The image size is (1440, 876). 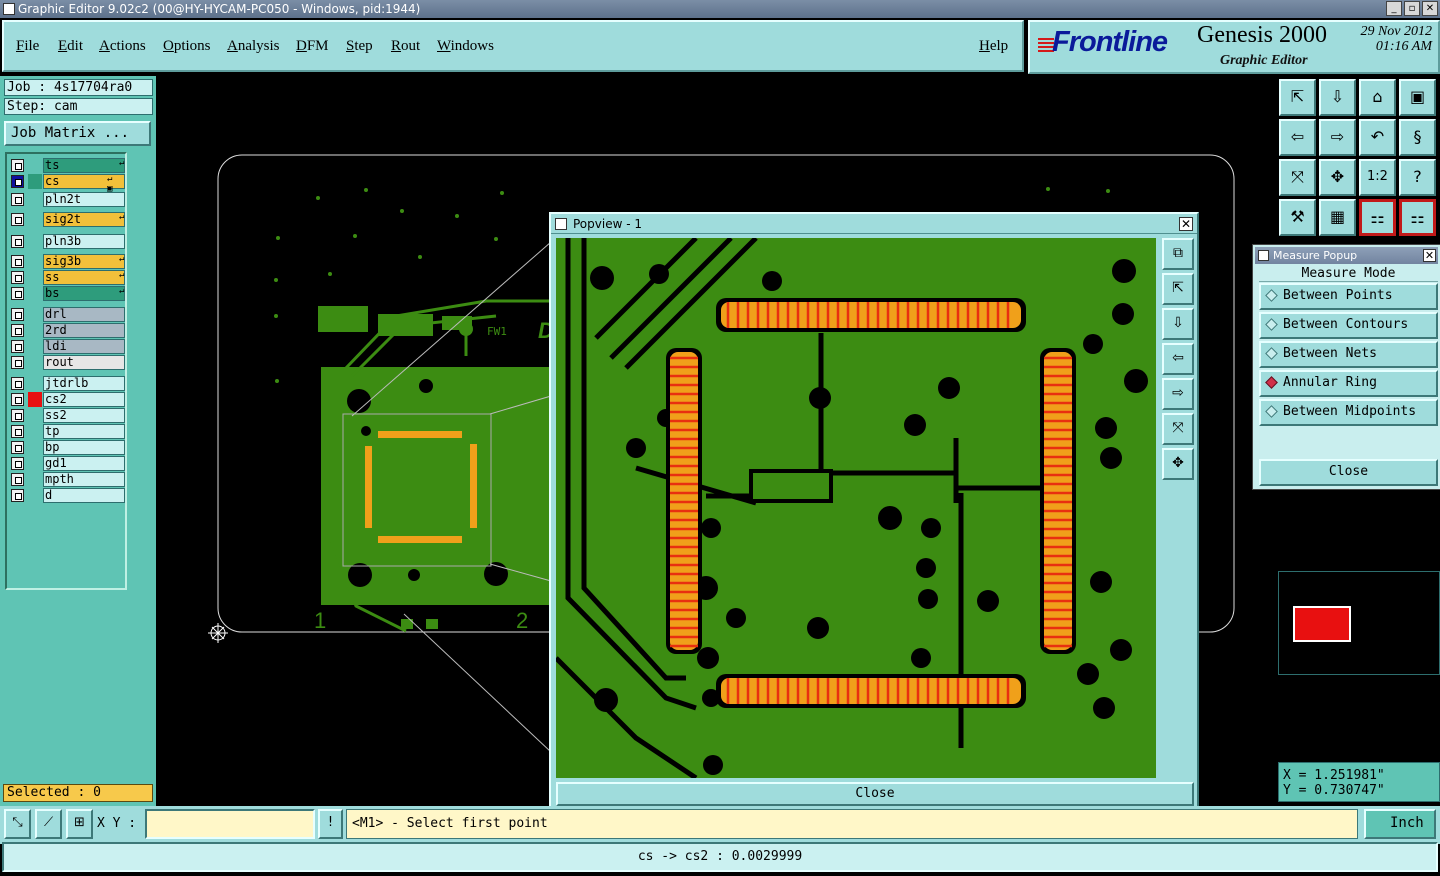 I want to click on layer-name: ts, so click(x=84, y=165).